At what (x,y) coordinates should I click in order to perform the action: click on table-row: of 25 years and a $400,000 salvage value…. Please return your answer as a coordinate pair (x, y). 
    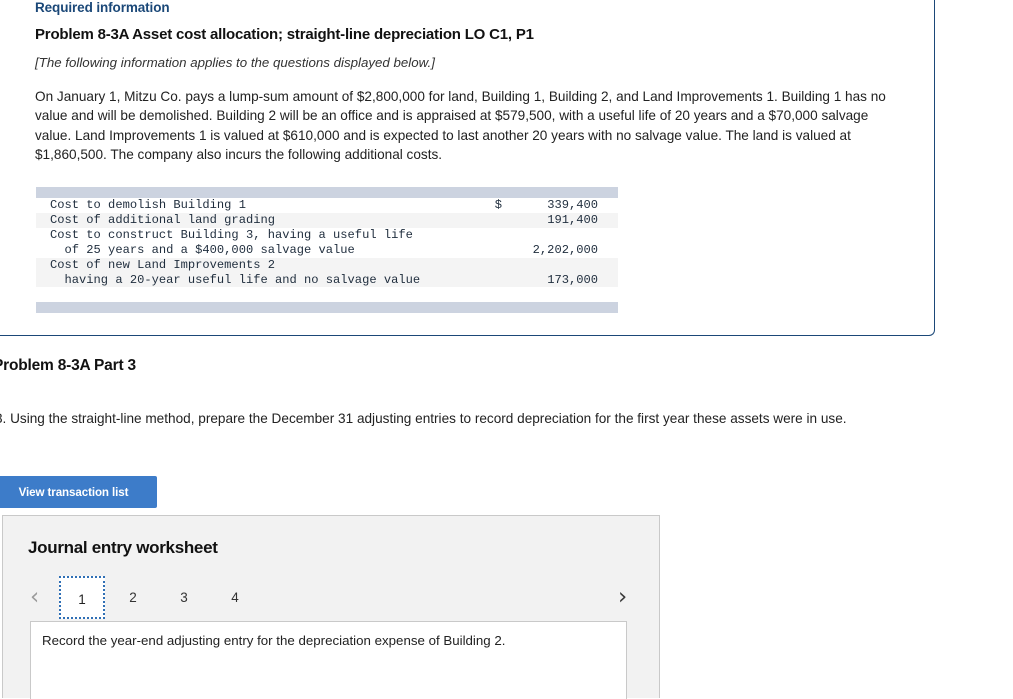
    Looking at the image, I should click on (327, 250).